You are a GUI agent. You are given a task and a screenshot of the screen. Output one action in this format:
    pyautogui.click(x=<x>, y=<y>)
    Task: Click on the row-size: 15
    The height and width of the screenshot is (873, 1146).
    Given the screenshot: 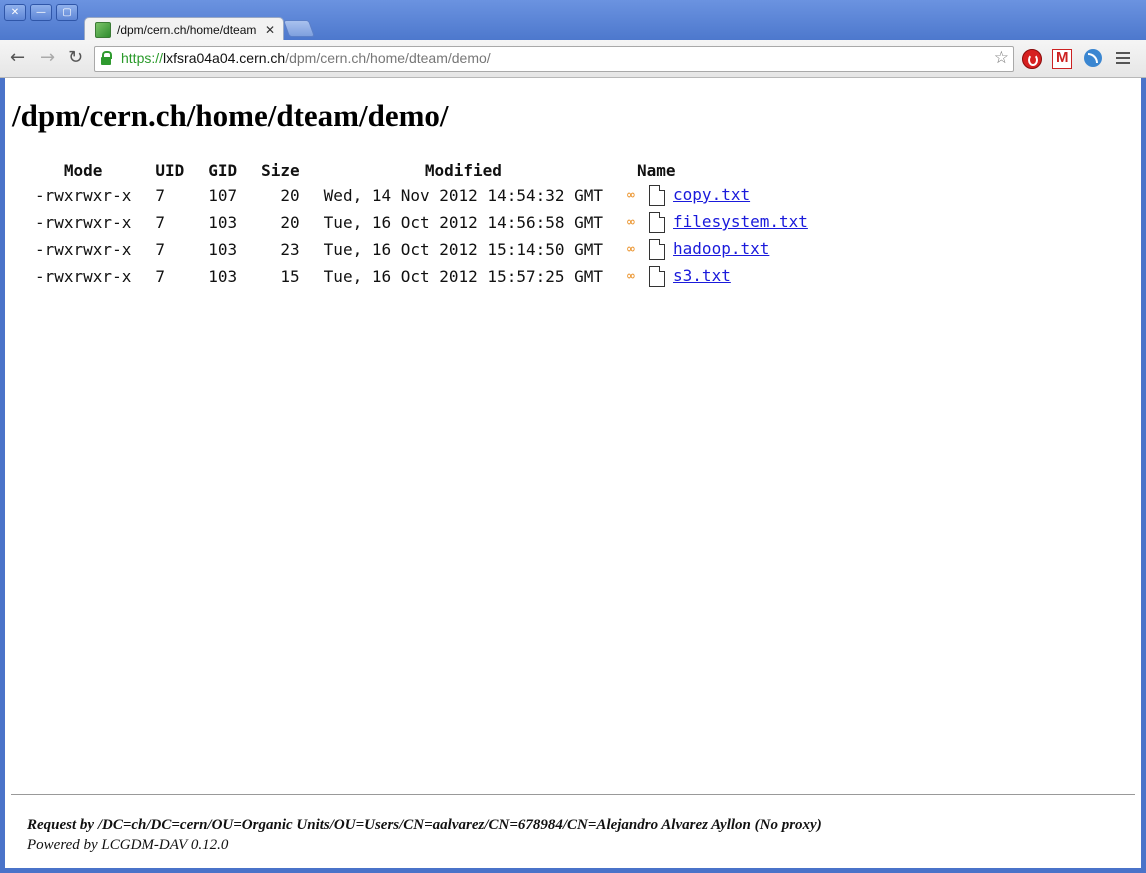 What is the action you would take?
    pyautogui.click(x=290, y=276)
    